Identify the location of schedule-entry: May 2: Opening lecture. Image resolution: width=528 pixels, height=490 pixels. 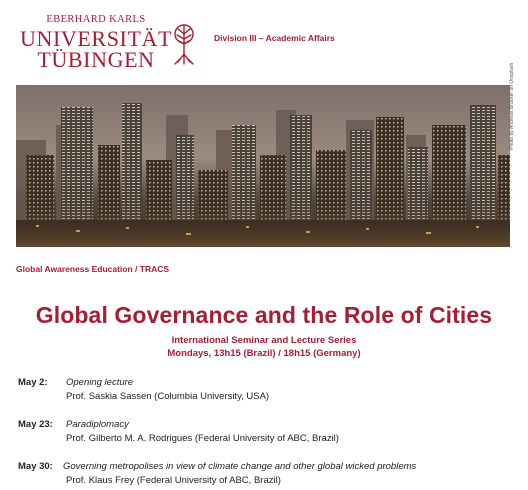
(75, 382).